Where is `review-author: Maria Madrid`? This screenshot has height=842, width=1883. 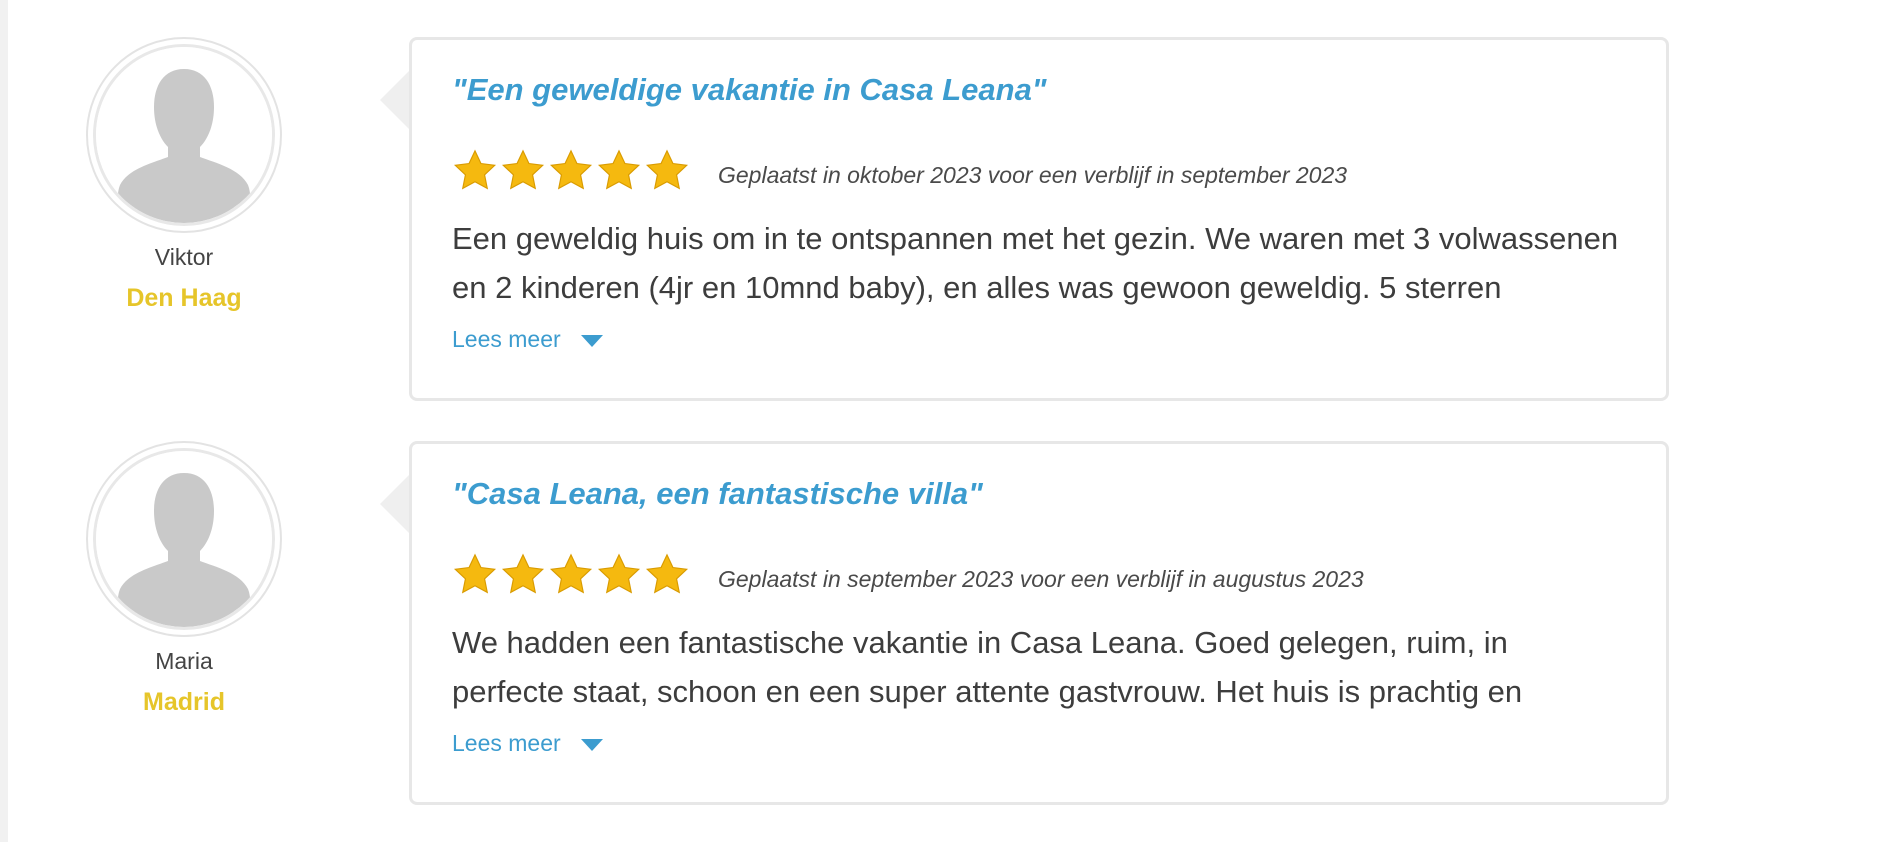 review-author: Maria Madrid is located at coordinates (184, 579).